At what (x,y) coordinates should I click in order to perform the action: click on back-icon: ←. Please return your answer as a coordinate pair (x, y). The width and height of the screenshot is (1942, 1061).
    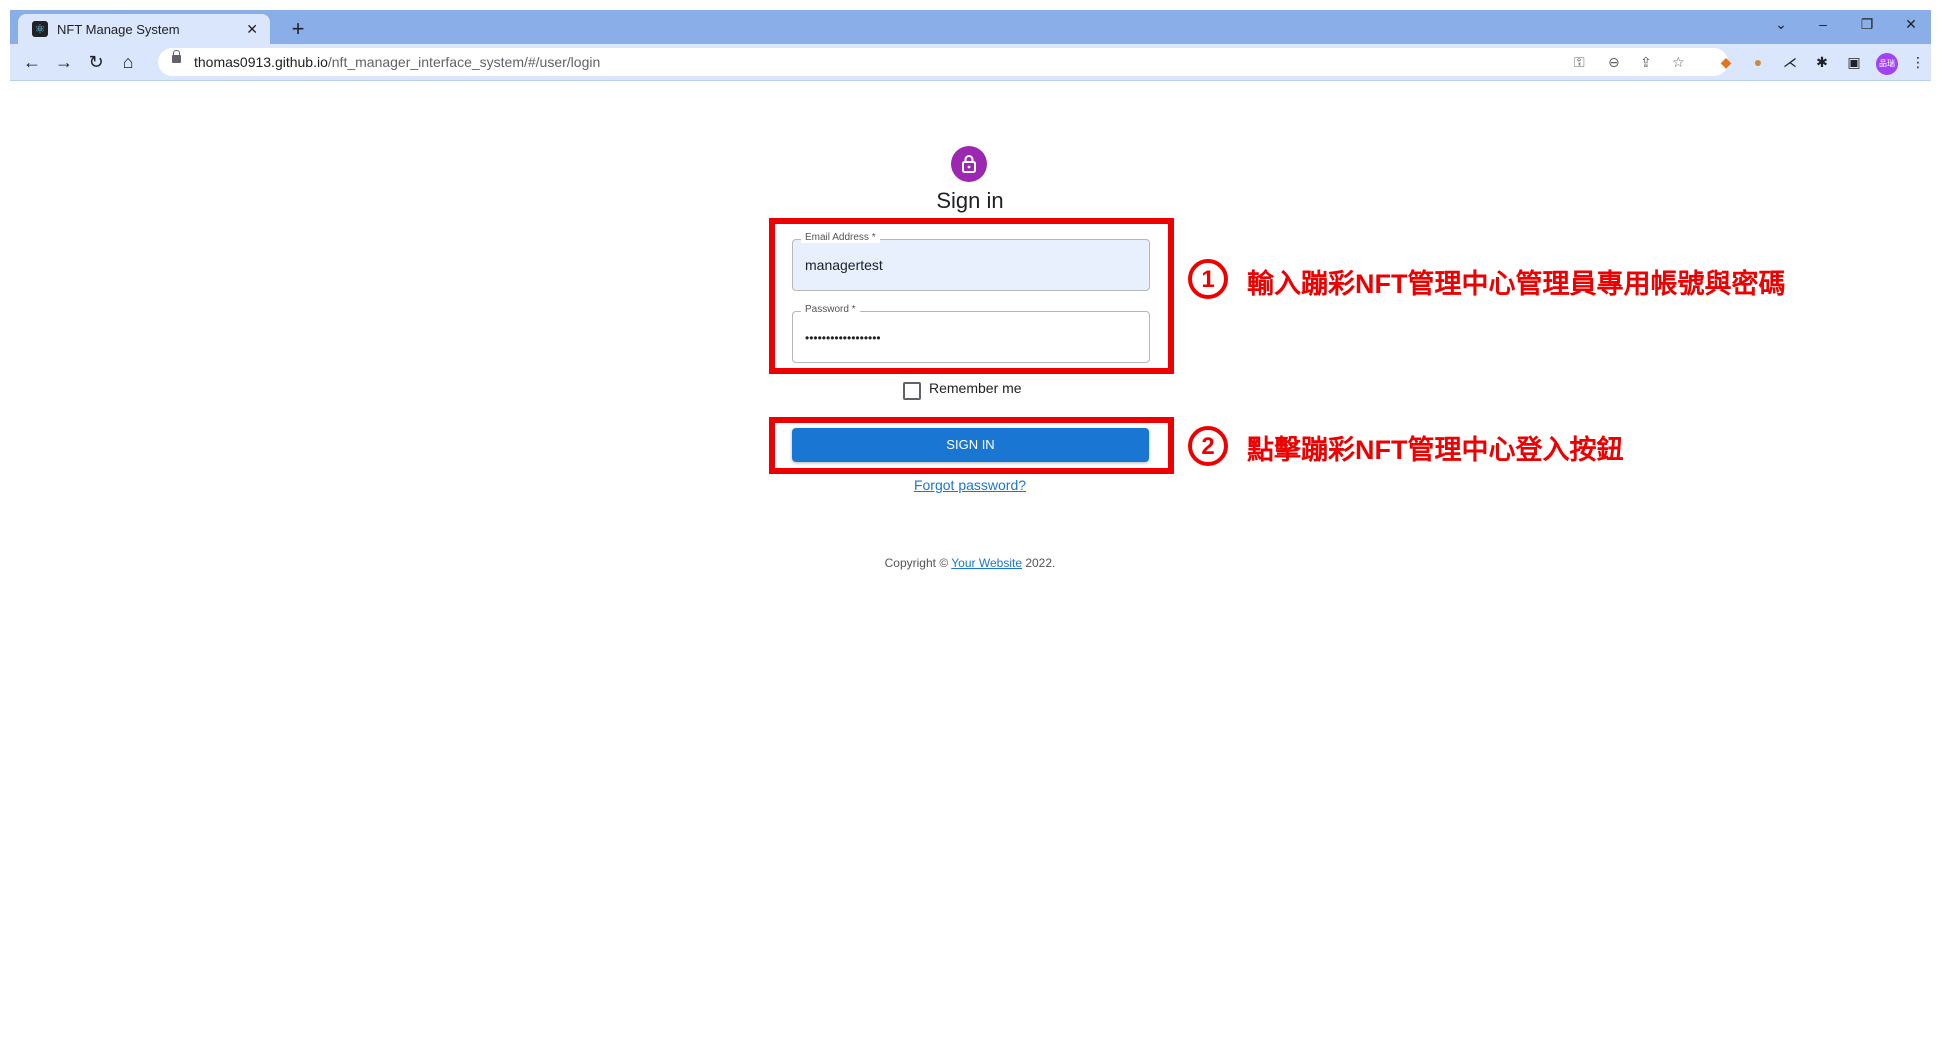
    Looking at the image, I should click on (32, 62).